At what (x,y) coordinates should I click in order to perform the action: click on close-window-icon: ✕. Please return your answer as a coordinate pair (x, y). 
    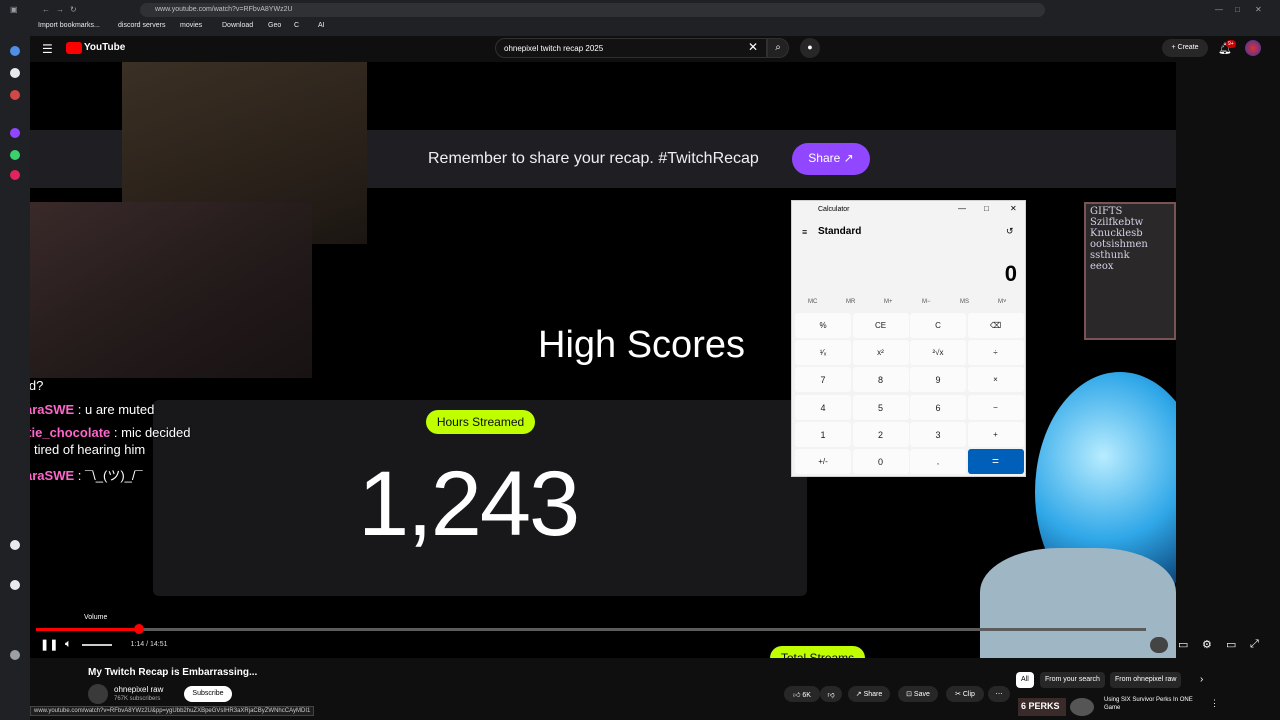
    Looking at the image, I should click on (1258, 9).